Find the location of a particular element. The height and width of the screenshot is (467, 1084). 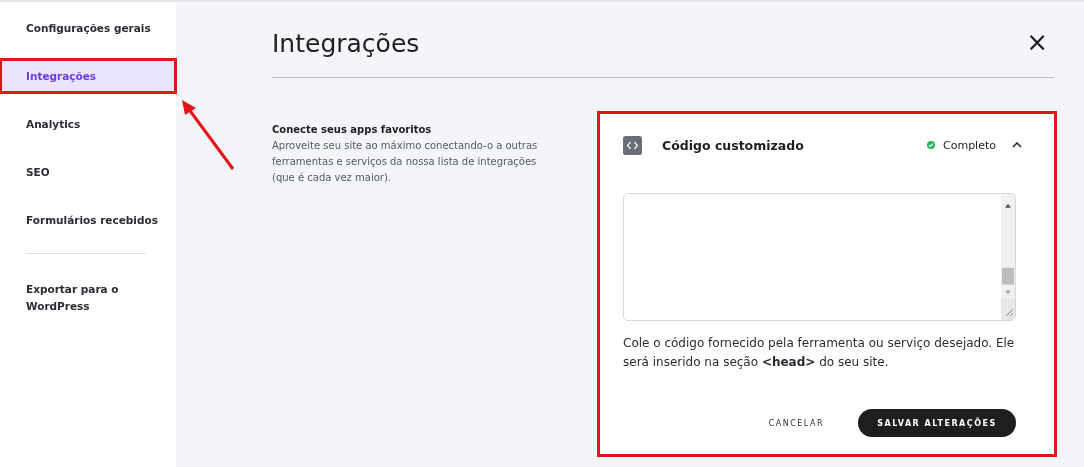

code-icon is located at coordinates (632, 145).